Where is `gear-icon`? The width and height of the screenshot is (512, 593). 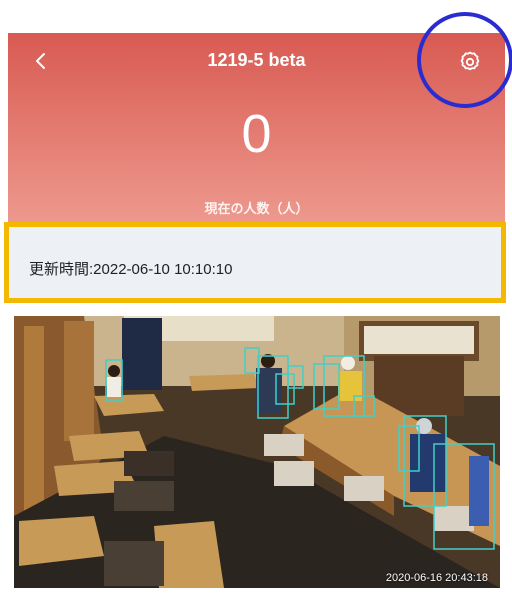 gear-icon is located at coordinates (470, 61).